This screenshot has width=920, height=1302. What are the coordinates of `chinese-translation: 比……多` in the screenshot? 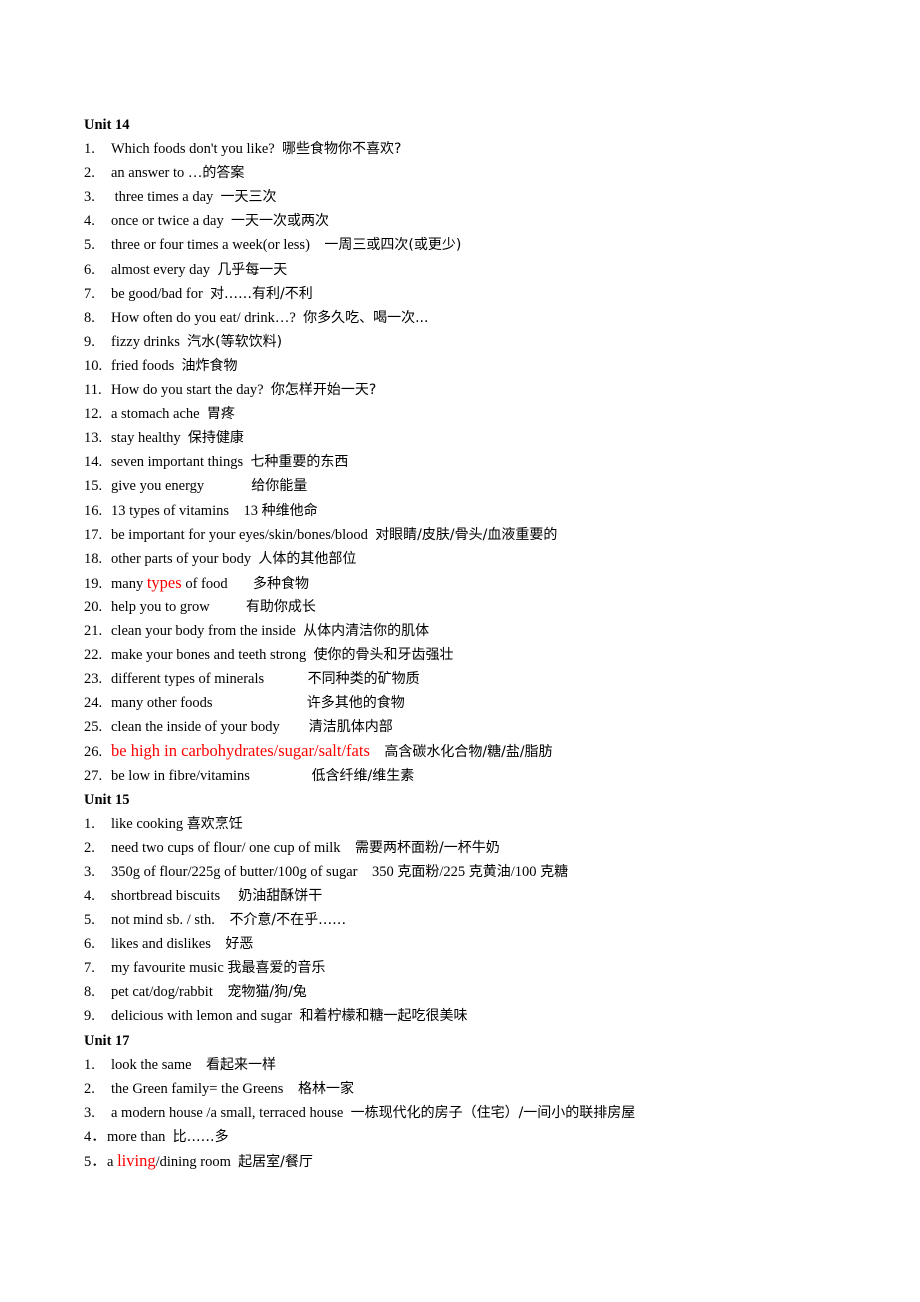 It's located at (200, 1136).